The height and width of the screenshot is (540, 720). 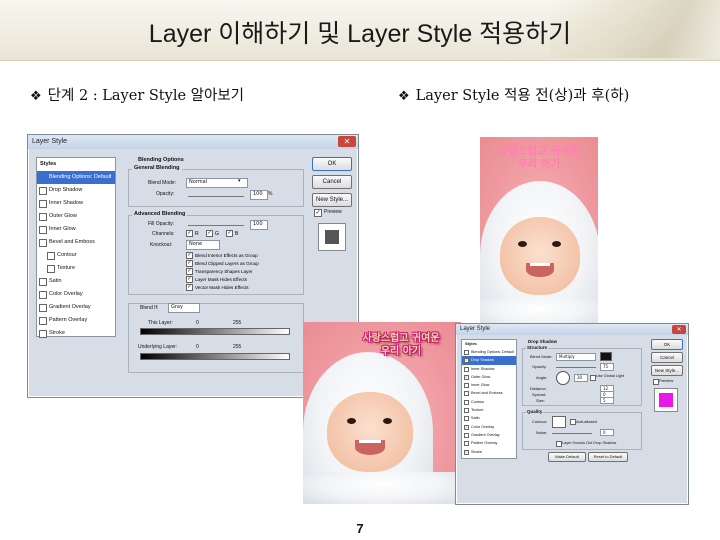 I want to click on structure-title: Structure, so click(x=537, y=347).